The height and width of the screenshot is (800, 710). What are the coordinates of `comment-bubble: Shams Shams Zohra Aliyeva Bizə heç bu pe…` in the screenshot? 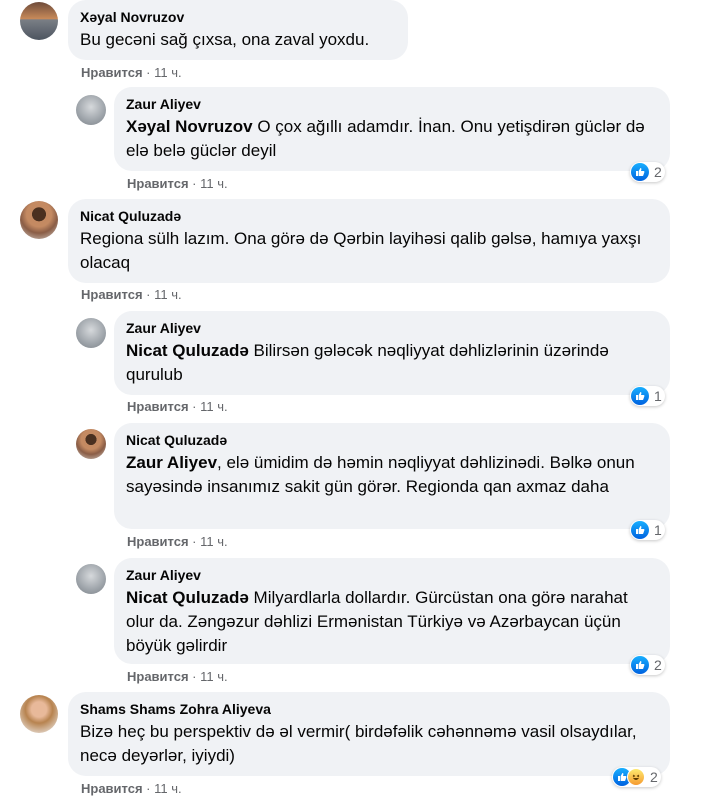 It's located at (369, 734).